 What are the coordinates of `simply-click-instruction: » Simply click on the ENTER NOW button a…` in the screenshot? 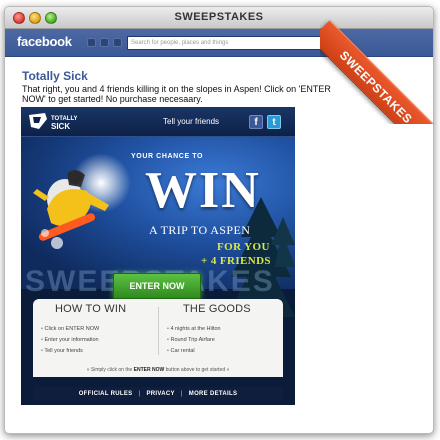 It's located at (158, 370).